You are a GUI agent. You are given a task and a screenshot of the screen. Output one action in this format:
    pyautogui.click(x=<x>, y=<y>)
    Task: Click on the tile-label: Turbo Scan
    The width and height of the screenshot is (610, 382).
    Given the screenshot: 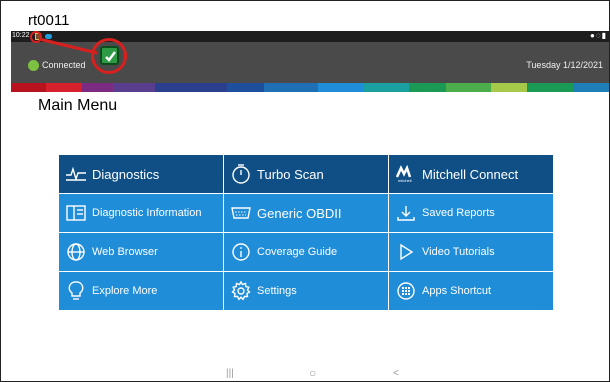 What is the action you would take?
    pyautogui.click(x=290, y=174)
    